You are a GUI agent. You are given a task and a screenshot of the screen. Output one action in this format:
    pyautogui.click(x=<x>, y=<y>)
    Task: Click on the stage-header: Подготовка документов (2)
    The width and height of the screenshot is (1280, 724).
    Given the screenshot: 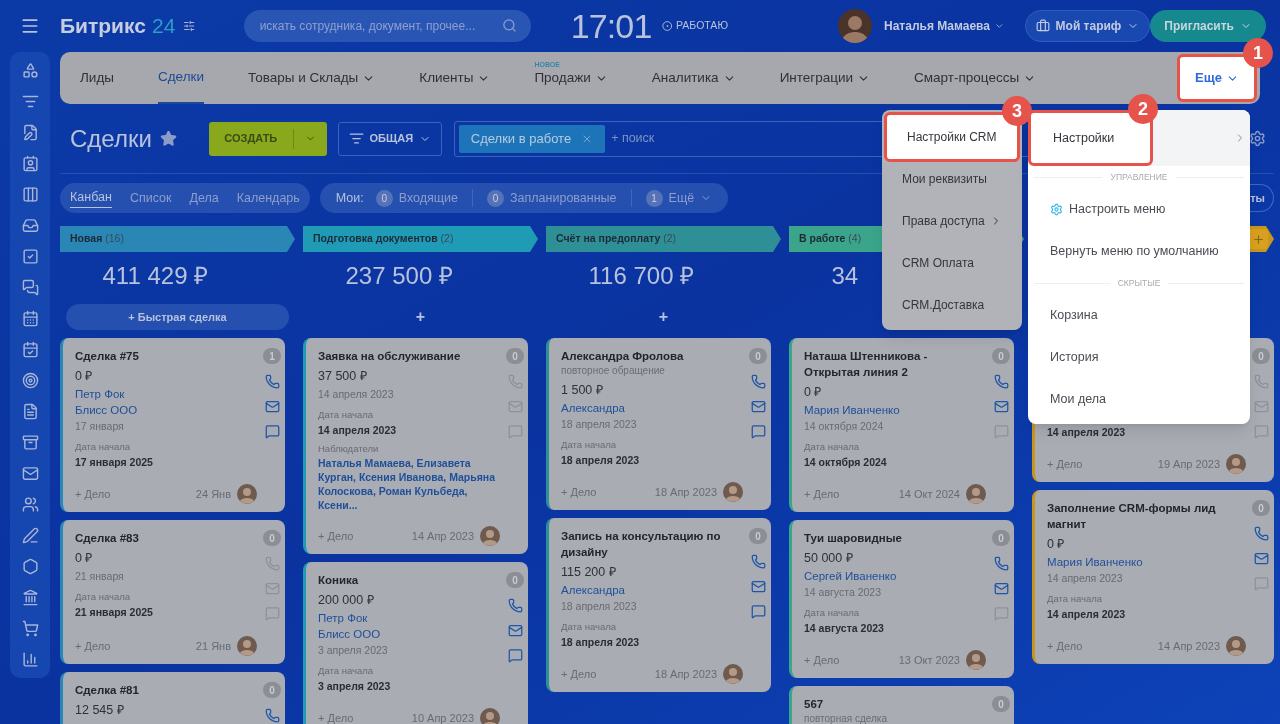 What is the action you would take?
    pyautogui.click(x=420, y=239)
    